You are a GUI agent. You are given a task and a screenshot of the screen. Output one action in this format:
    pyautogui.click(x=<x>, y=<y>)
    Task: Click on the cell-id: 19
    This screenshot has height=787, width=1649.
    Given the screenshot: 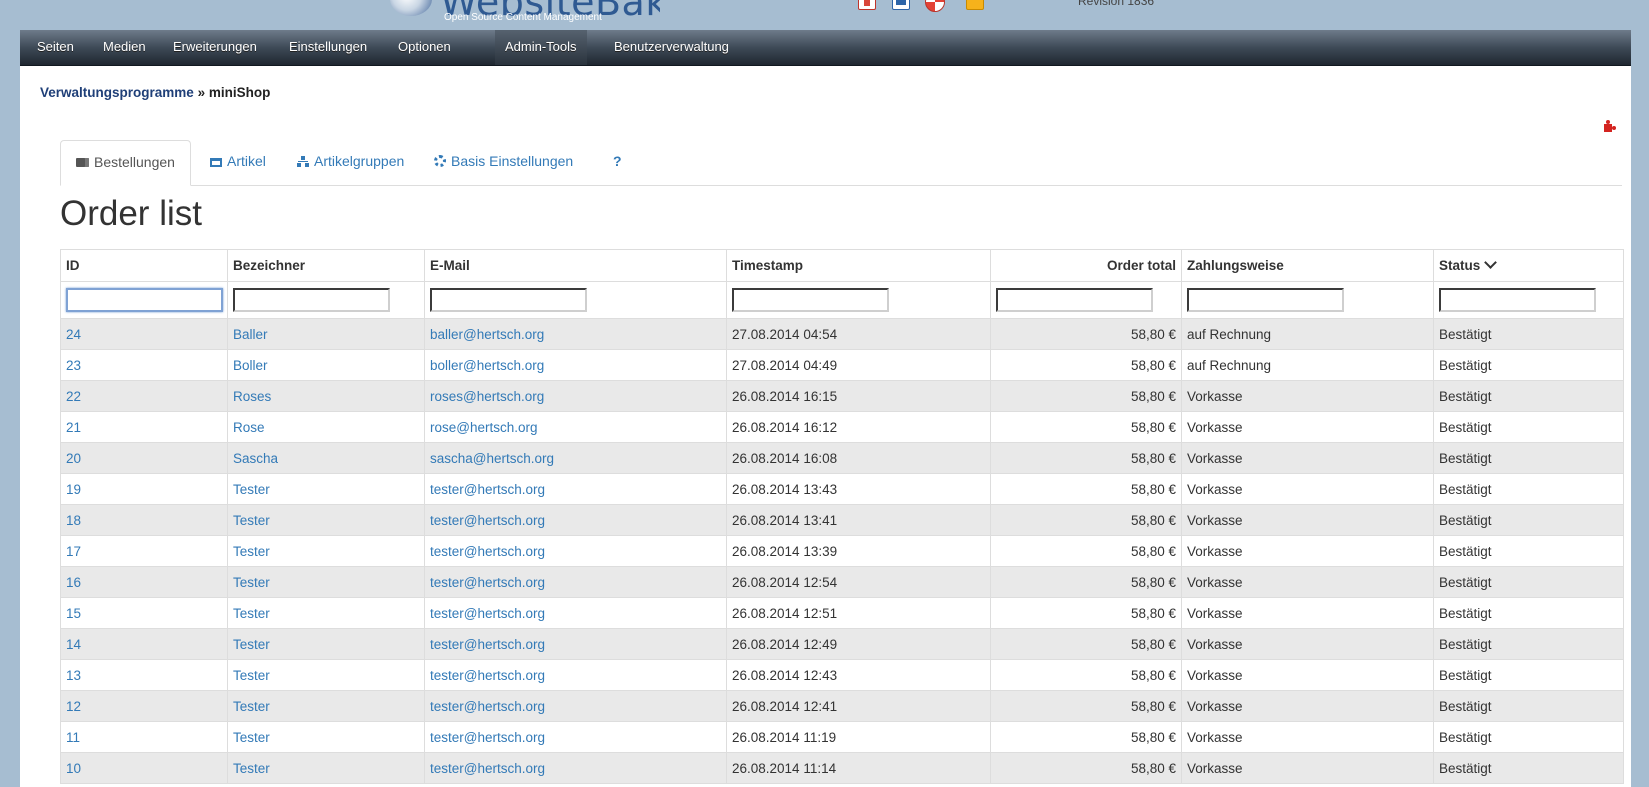 What is the action you would take?
    pyautogui.click(x=144, y=489)
    